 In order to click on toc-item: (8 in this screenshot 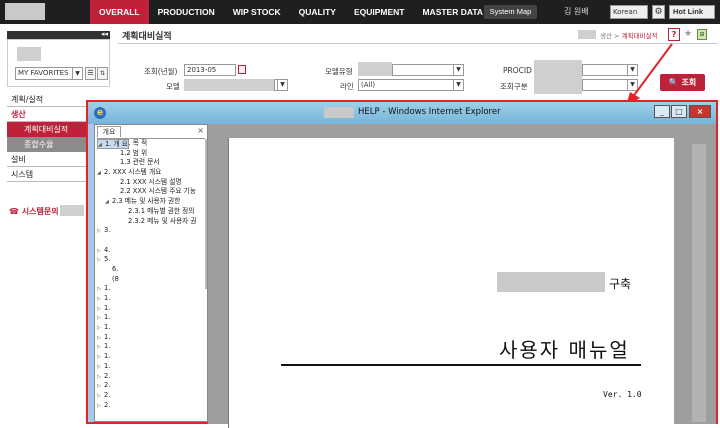, I will do `click(151, 280)`.